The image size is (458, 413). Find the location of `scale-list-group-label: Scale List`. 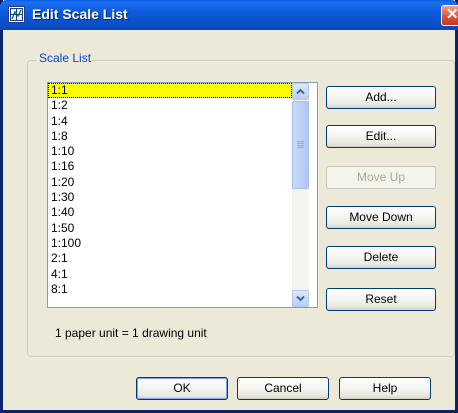

scale-list-group-label: Scale List is located at coordinates (65, 58).